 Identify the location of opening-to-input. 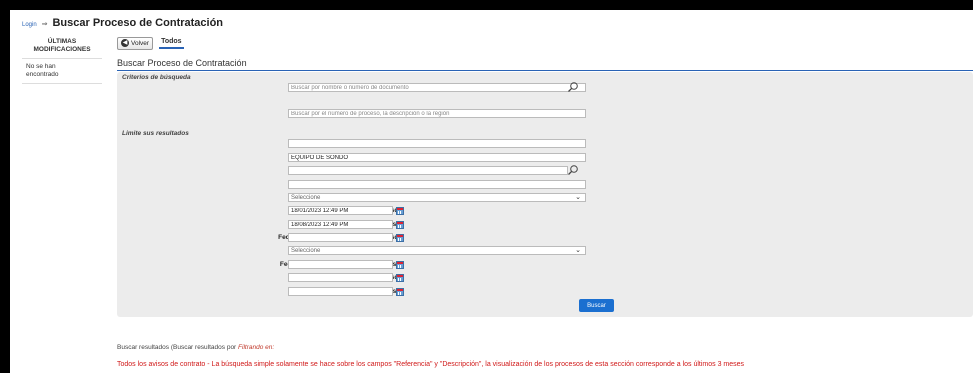
(340, 291).